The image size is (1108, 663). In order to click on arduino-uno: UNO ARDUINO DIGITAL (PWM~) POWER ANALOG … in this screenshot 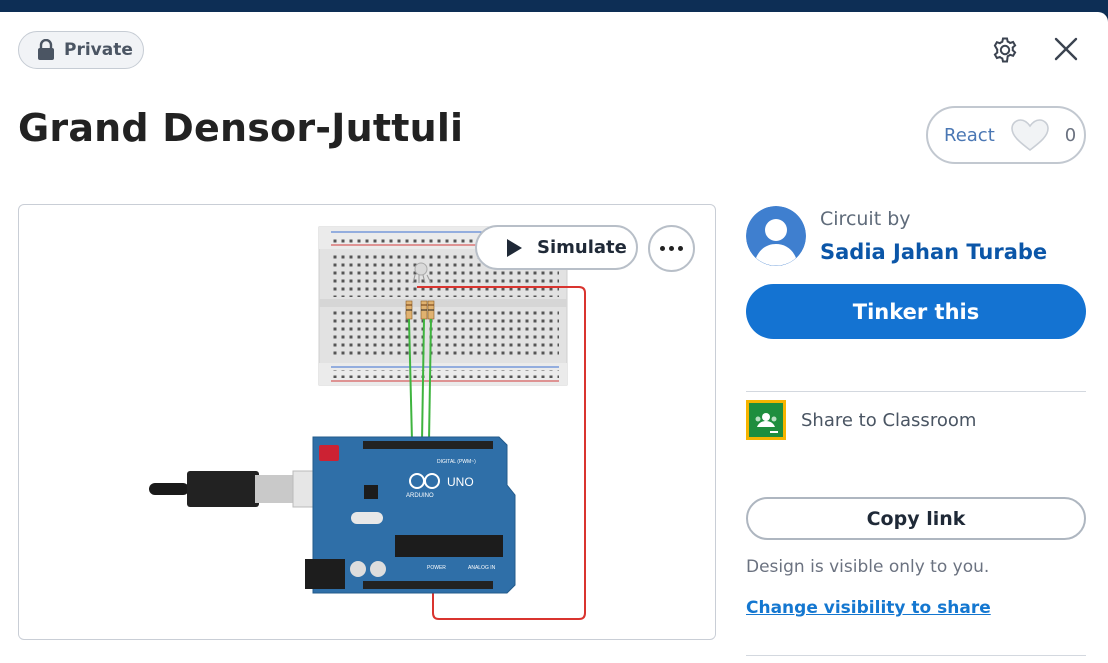, I will do `click(410, 515)`.